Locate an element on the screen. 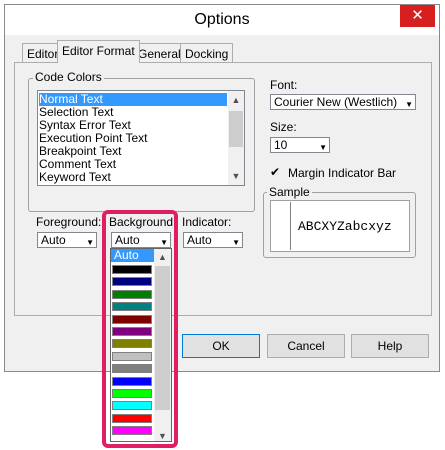 The image size is (445, 450). ok-button: OK is located at coordinates (221, 346).